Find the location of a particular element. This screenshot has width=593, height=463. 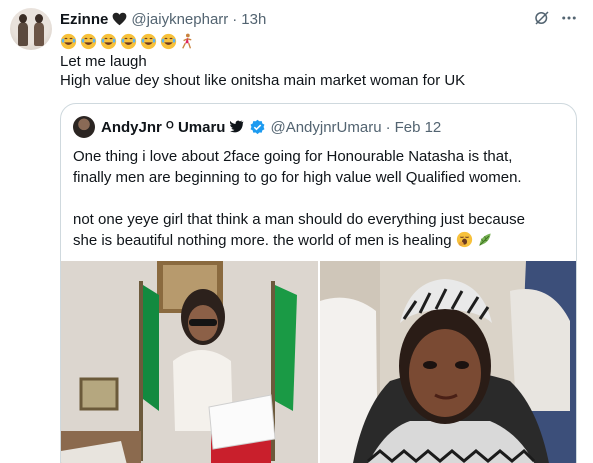

quoted-author-handle: @AndyjnrUmaru is located at coordinates (325, 127).